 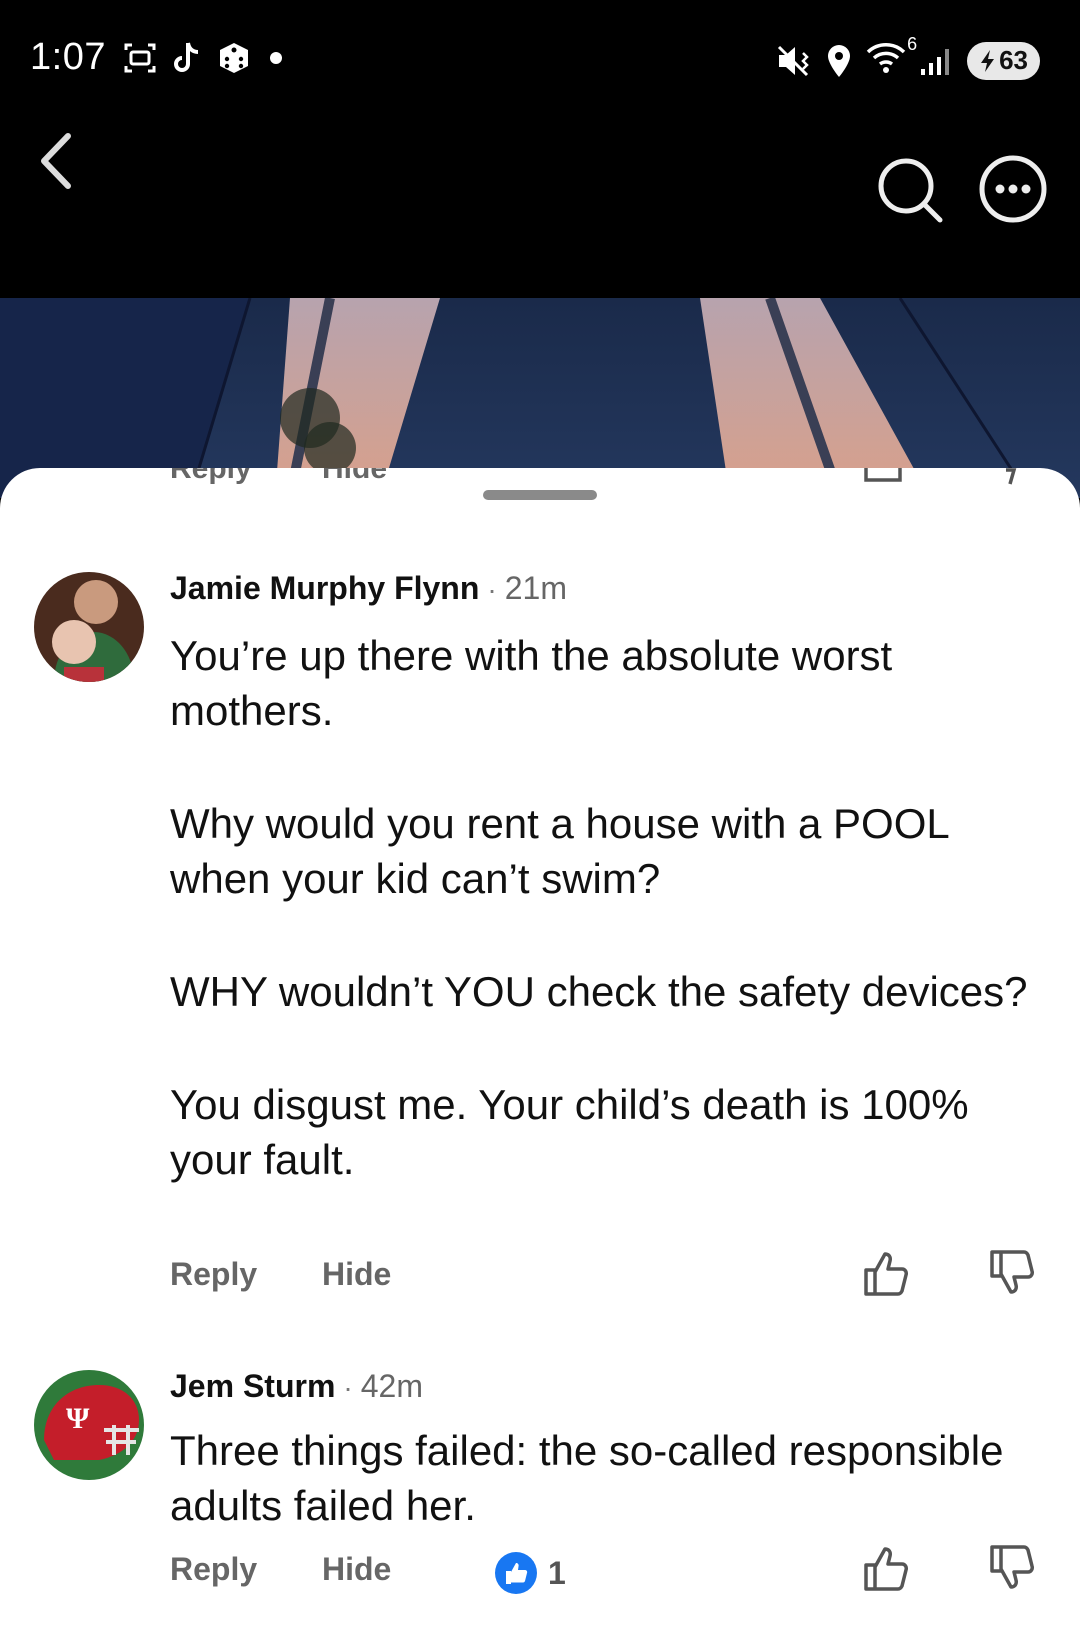 I want to click on avatar: Ψ, so click(x=89, y=1425).